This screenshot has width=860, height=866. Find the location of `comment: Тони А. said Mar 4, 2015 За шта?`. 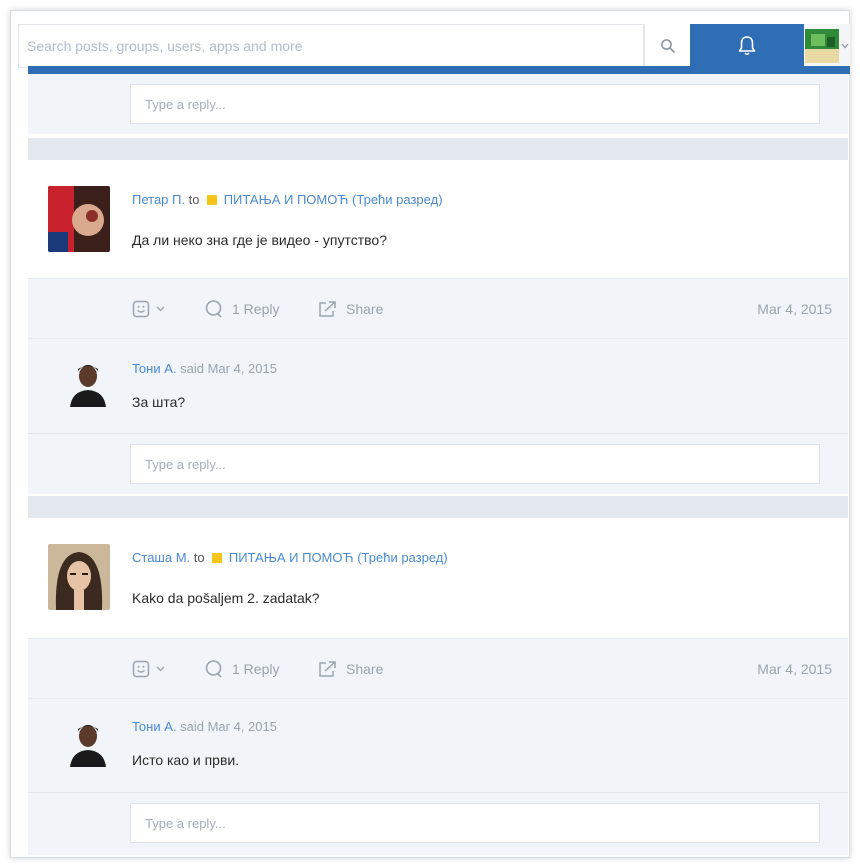

comment: Тони А. said Mar 4, 2015 За шта? is located at coordinates (438, 385).